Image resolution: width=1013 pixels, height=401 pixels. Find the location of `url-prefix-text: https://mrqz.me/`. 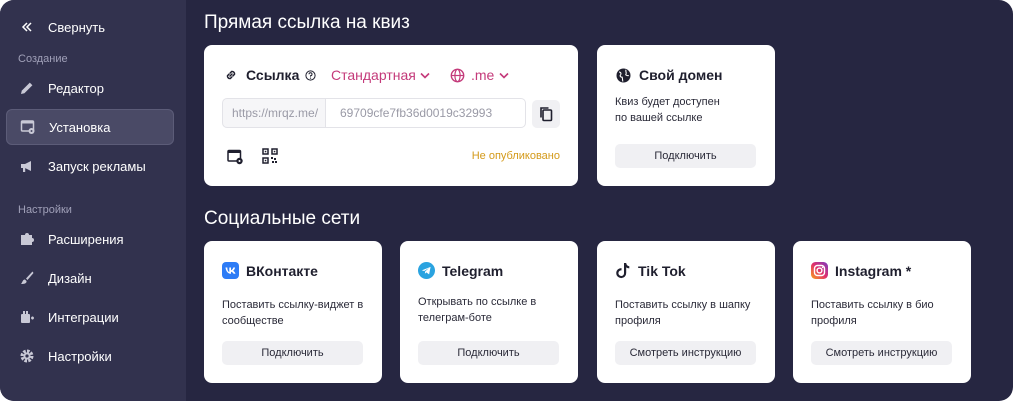

url-prefix-text: https://mrqz.me/ is located at coordinates (275, 113).